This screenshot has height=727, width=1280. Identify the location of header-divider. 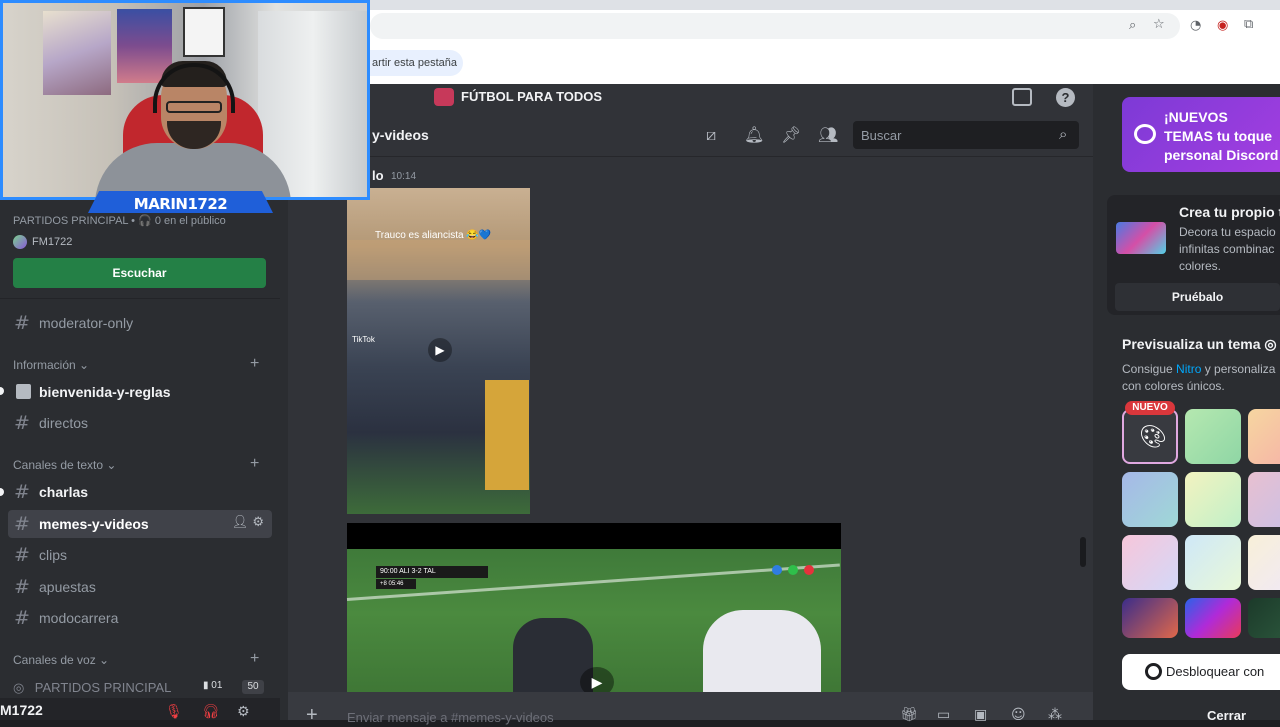
(690, 156).